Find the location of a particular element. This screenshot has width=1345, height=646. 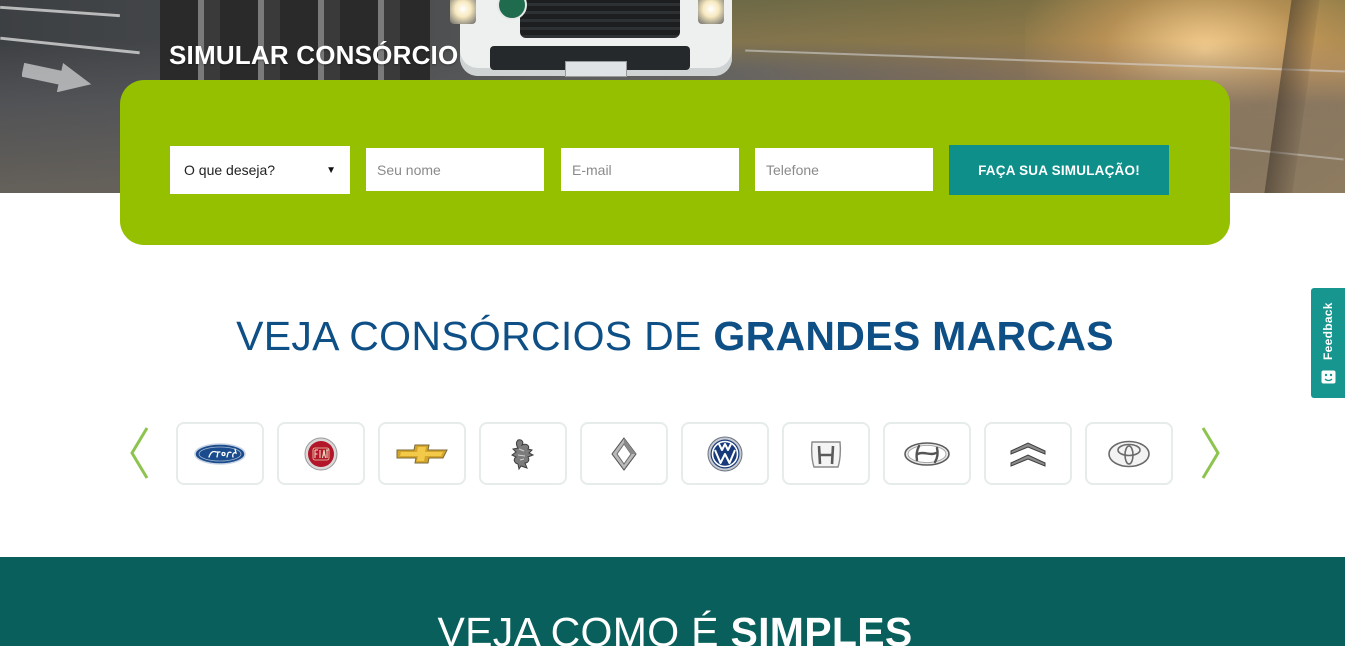

truck-plate is located at coordinates (596, 69).